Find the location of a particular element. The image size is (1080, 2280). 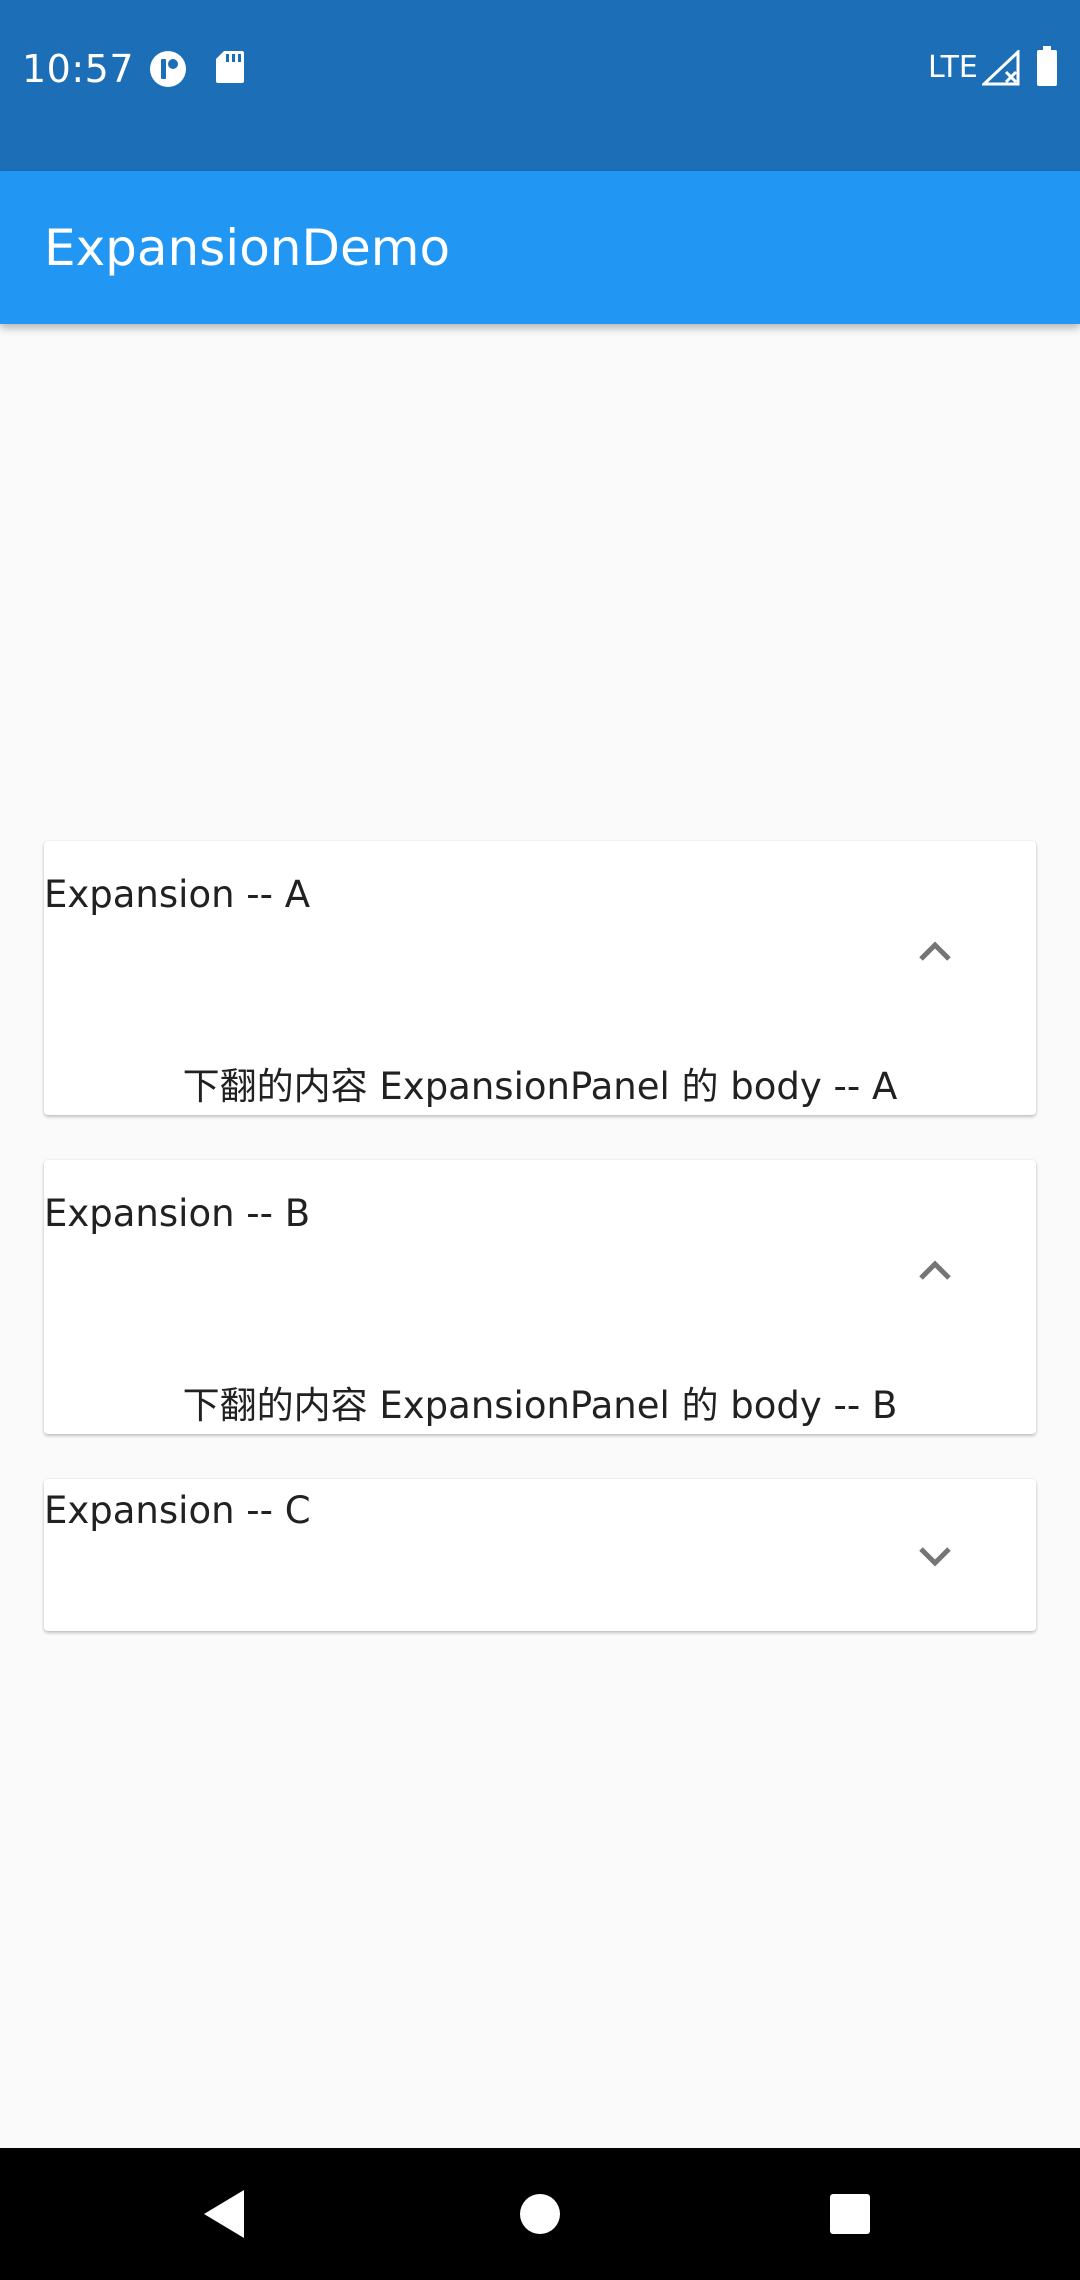

back-icon is located at coordinates (224, 2214).